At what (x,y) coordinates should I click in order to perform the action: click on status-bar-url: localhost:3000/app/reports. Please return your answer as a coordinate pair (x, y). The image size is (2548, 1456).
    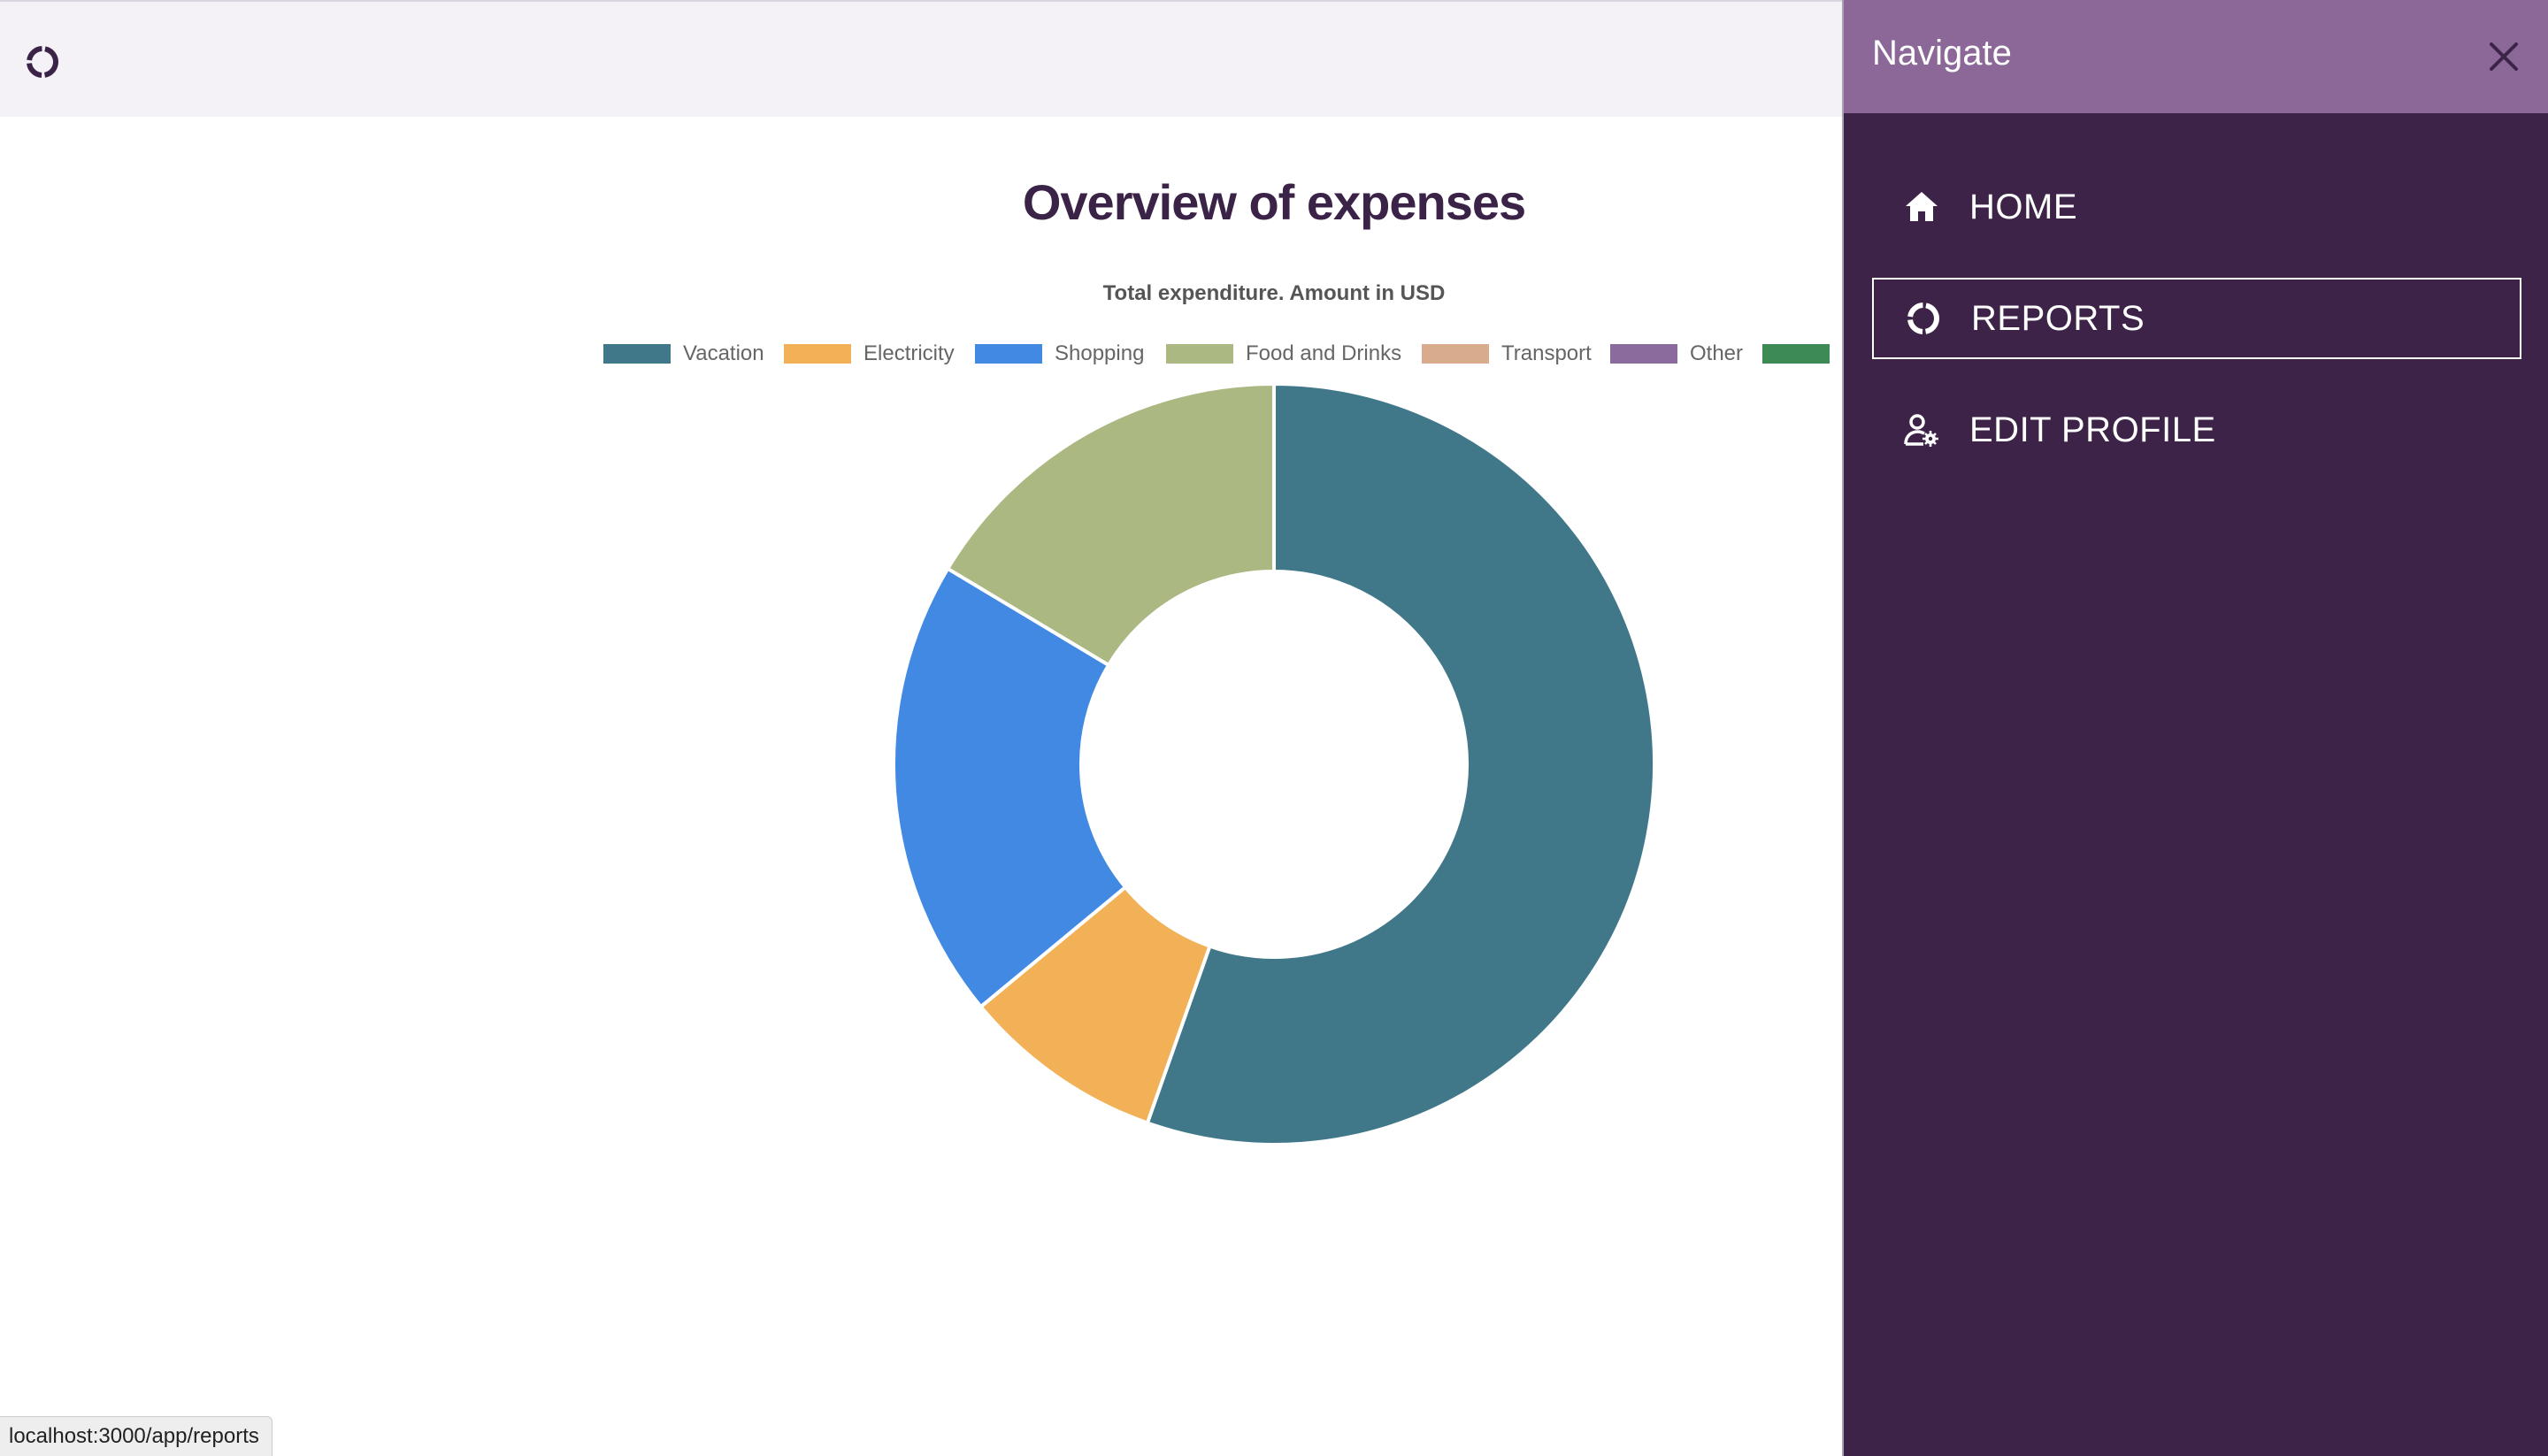
    Looking at the image, I should click on (136, 1436).